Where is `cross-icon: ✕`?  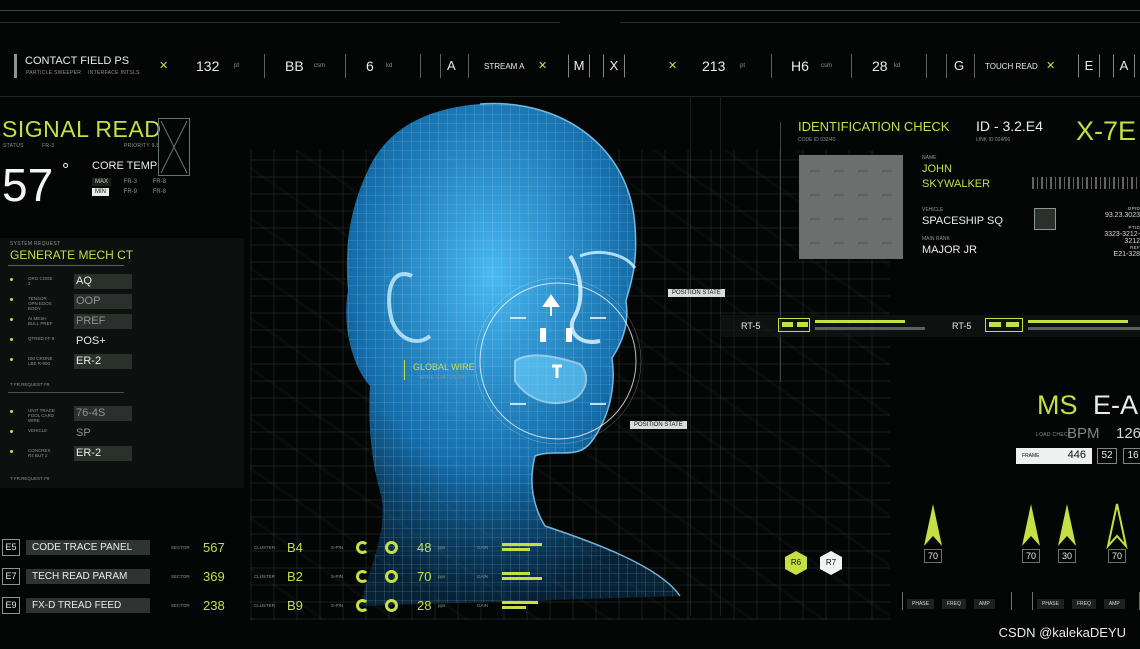 cross-icon: ✕ is located at coordinates (673, 66).